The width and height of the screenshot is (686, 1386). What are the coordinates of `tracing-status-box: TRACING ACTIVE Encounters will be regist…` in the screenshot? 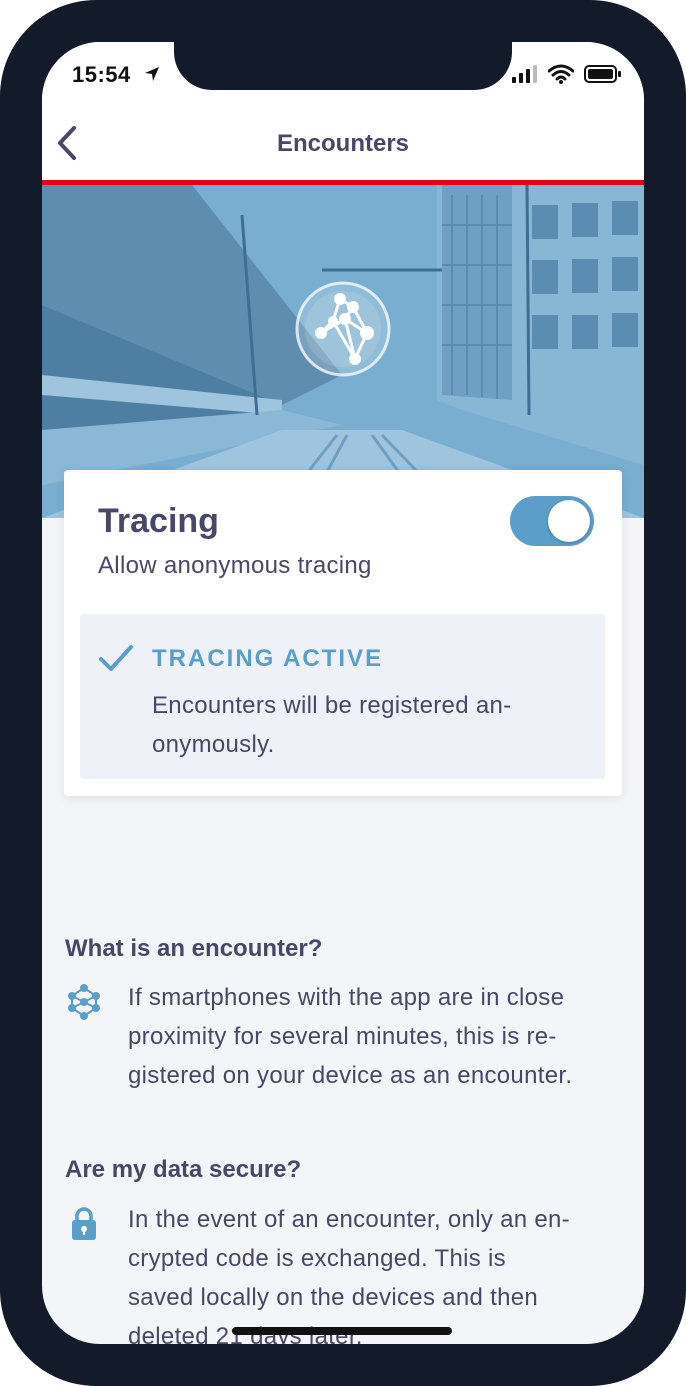 It's located at (342, 696).